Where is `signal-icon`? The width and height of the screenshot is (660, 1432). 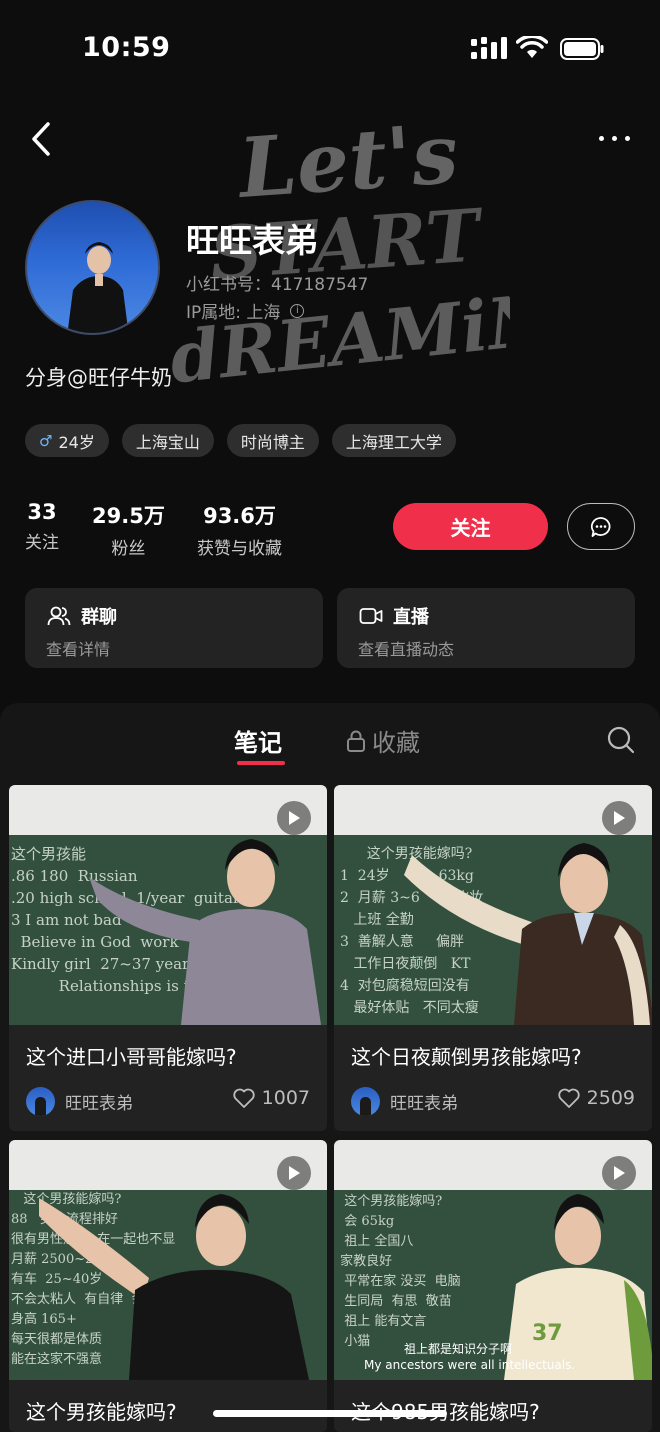
signal-icon is located at coordinates (489, 48).